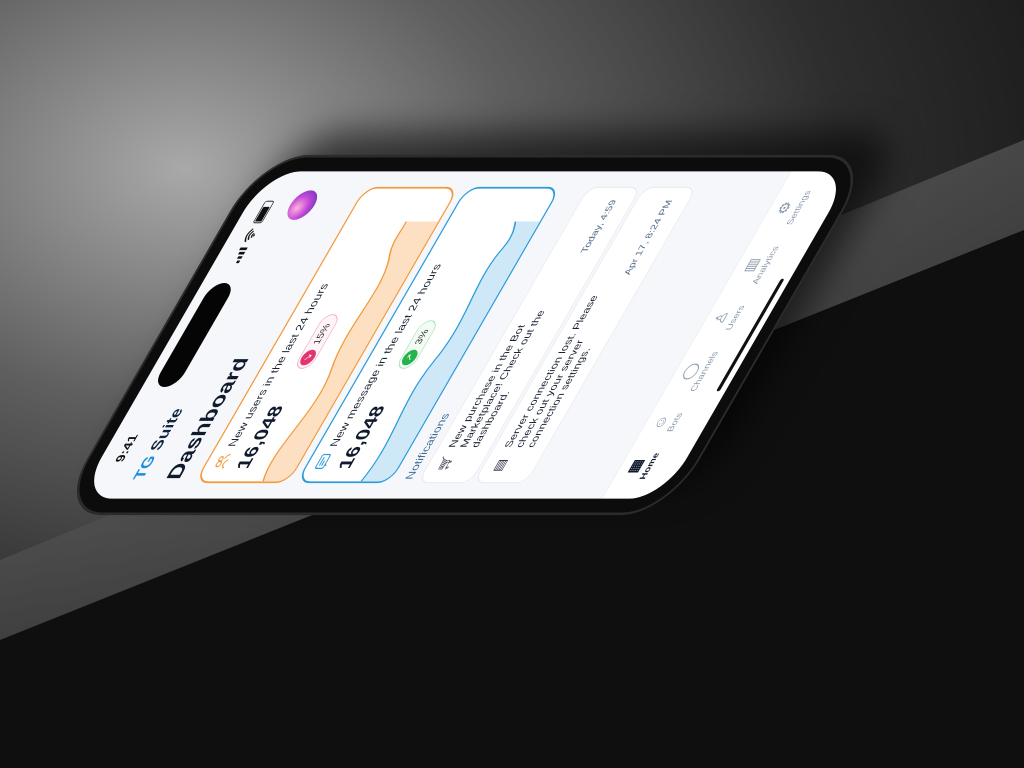 The height and width of the screenshot is (768, 1024). I want to click on users-icon, so click(223, 461).